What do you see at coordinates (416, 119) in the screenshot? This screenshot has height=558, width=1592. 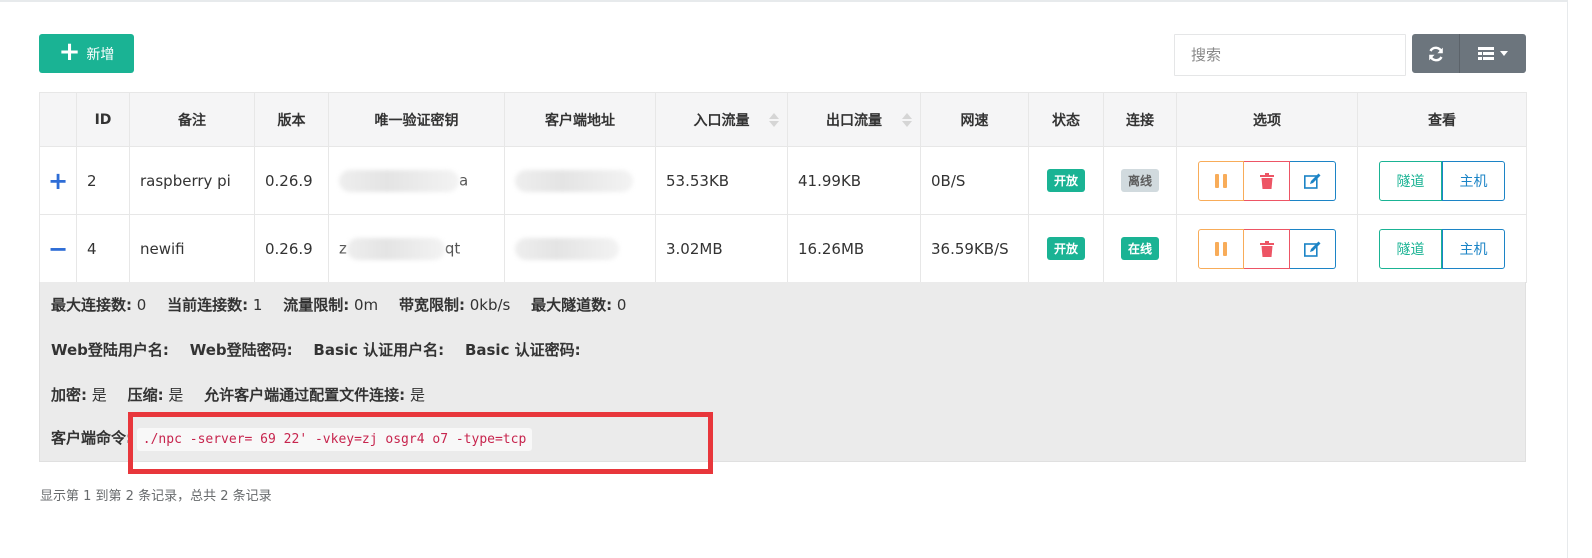 I see `header-vkey: 唯一验证密钥` at bounding box center [416, 119].